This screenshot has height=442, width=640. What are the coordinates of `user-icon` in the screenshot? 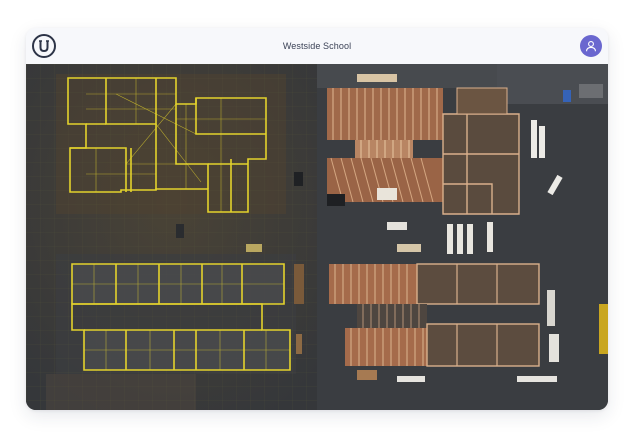 It's located at (591, 46).